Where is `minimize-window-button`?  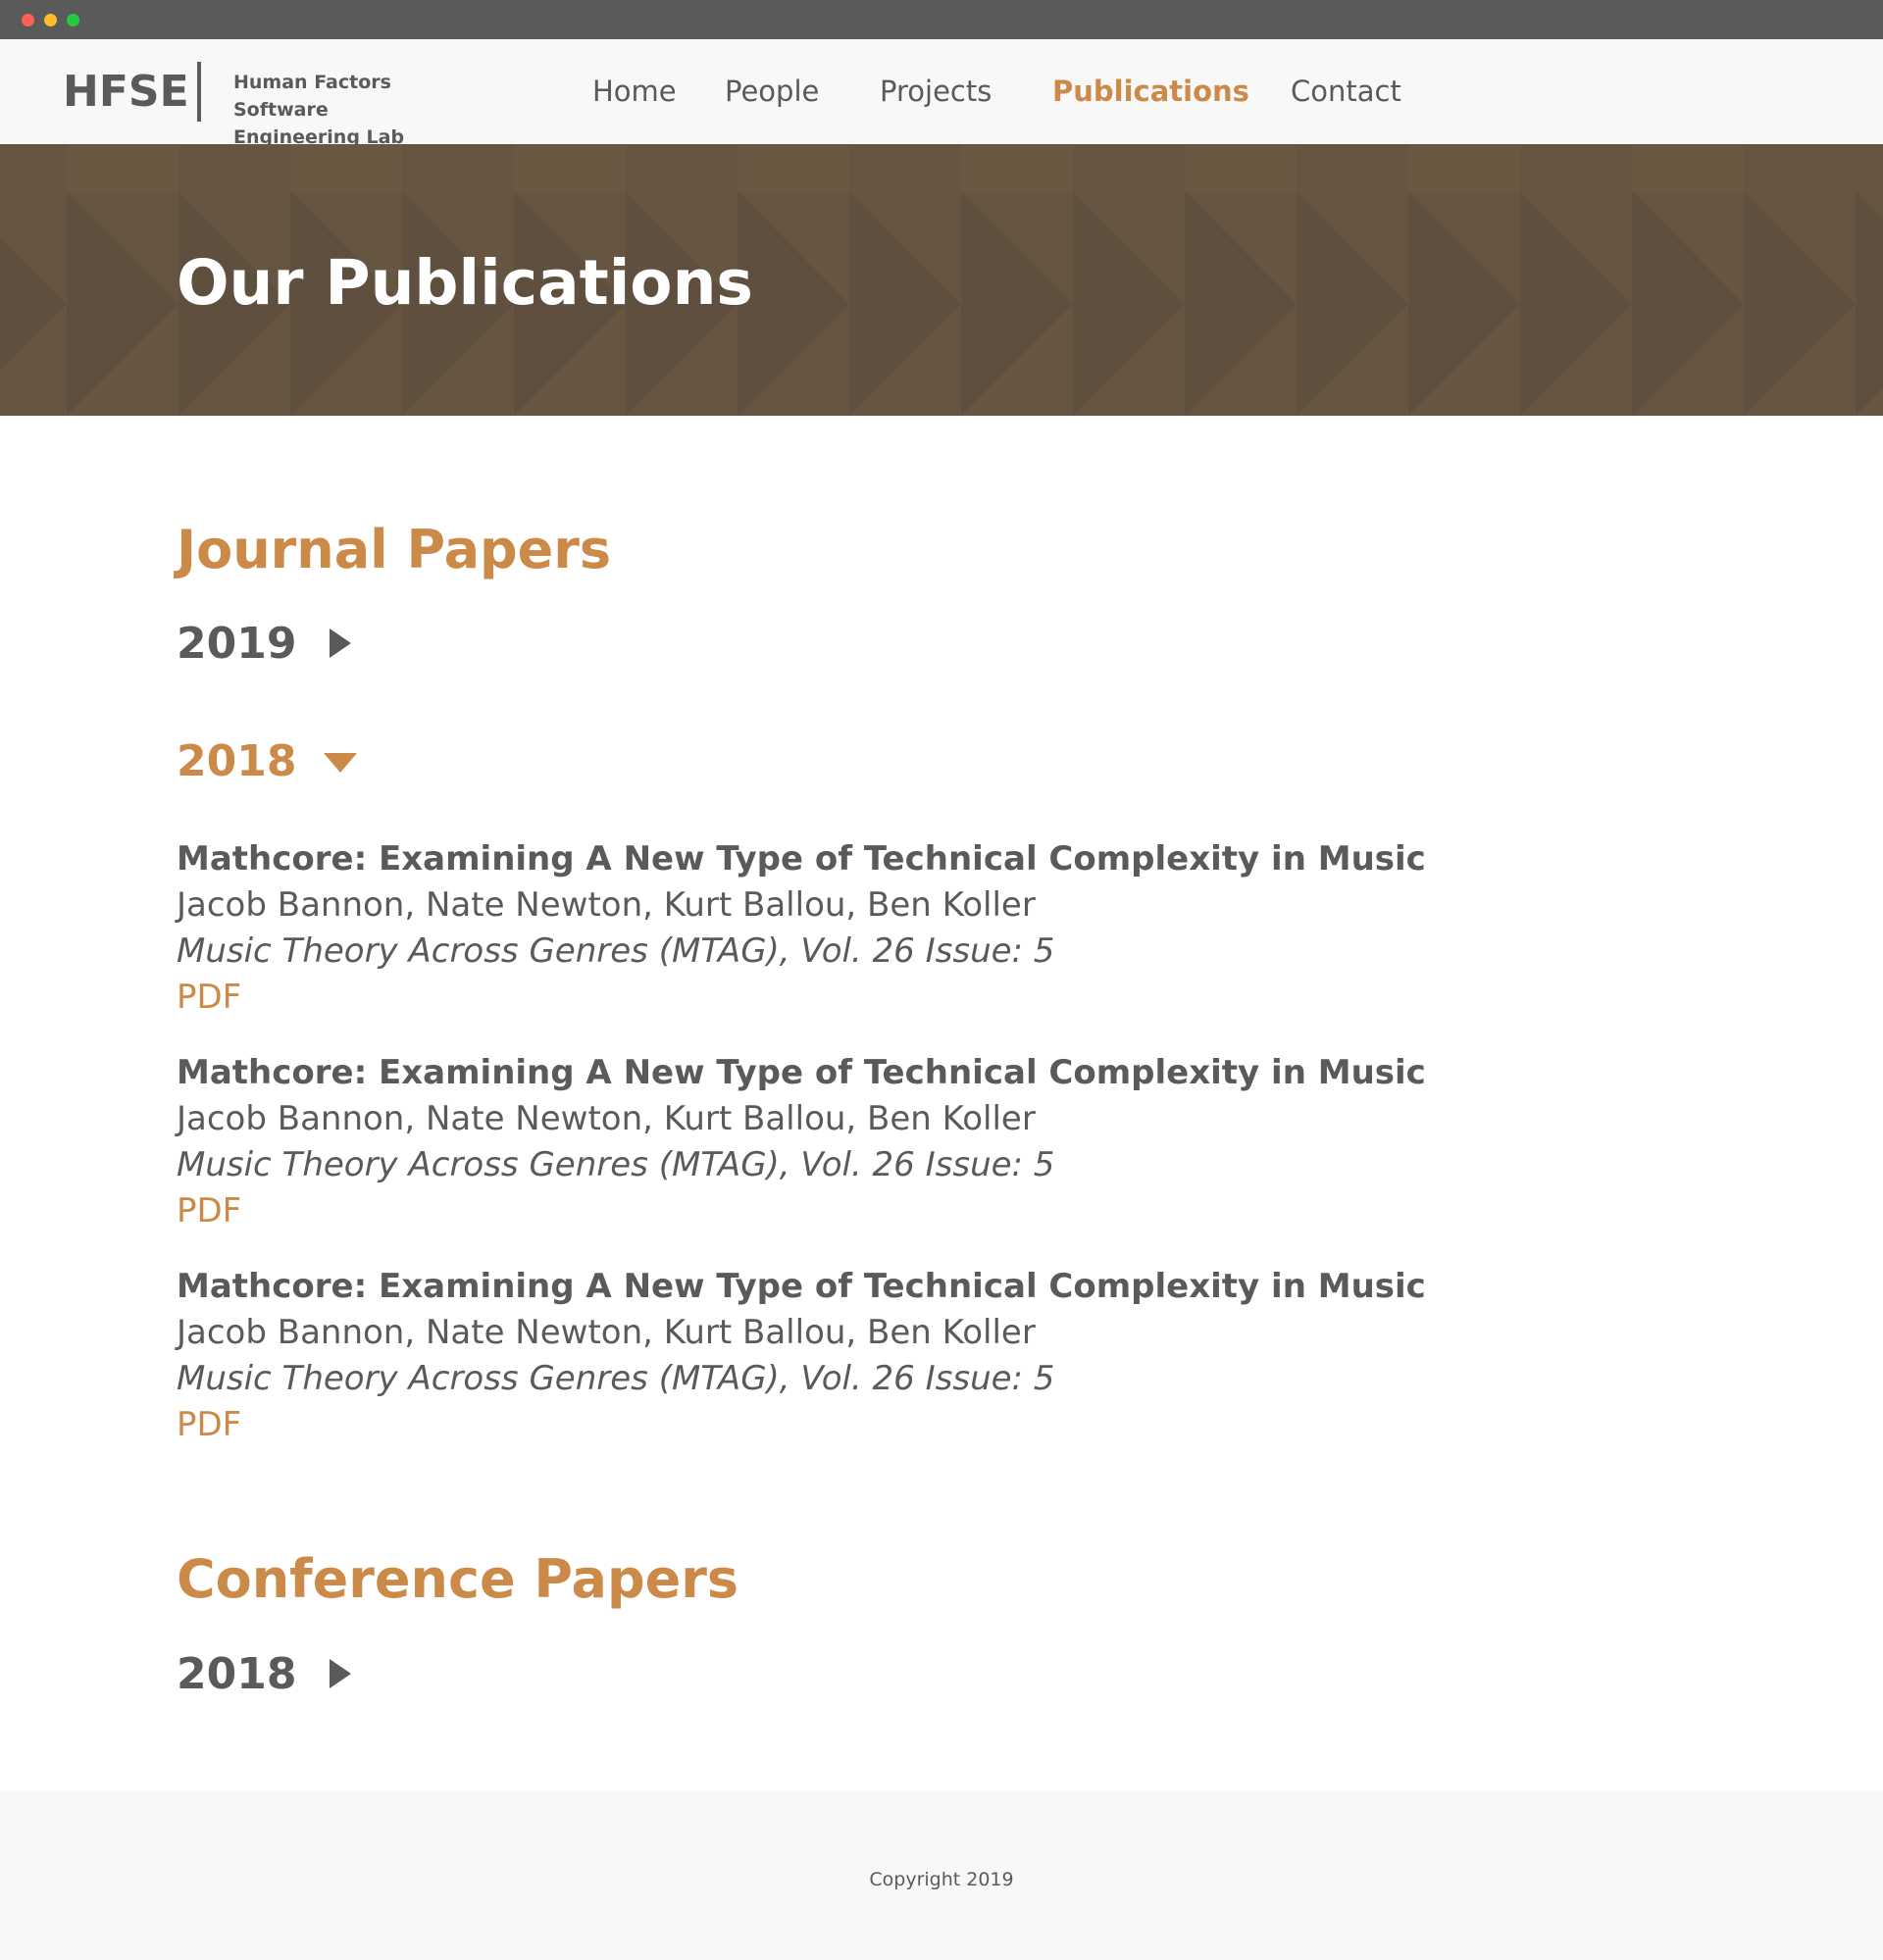 minimize-window-button is located at coordinates (50, 20).